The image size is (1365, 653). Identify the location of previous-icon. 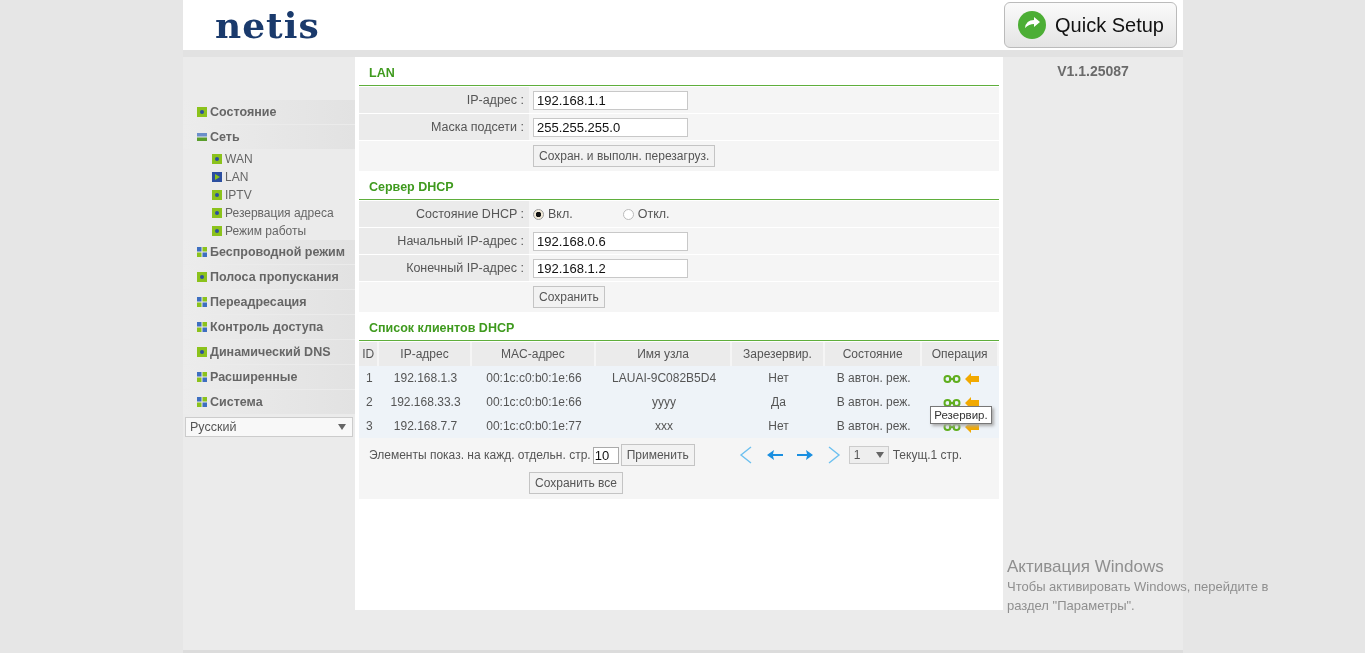
(745, 455).